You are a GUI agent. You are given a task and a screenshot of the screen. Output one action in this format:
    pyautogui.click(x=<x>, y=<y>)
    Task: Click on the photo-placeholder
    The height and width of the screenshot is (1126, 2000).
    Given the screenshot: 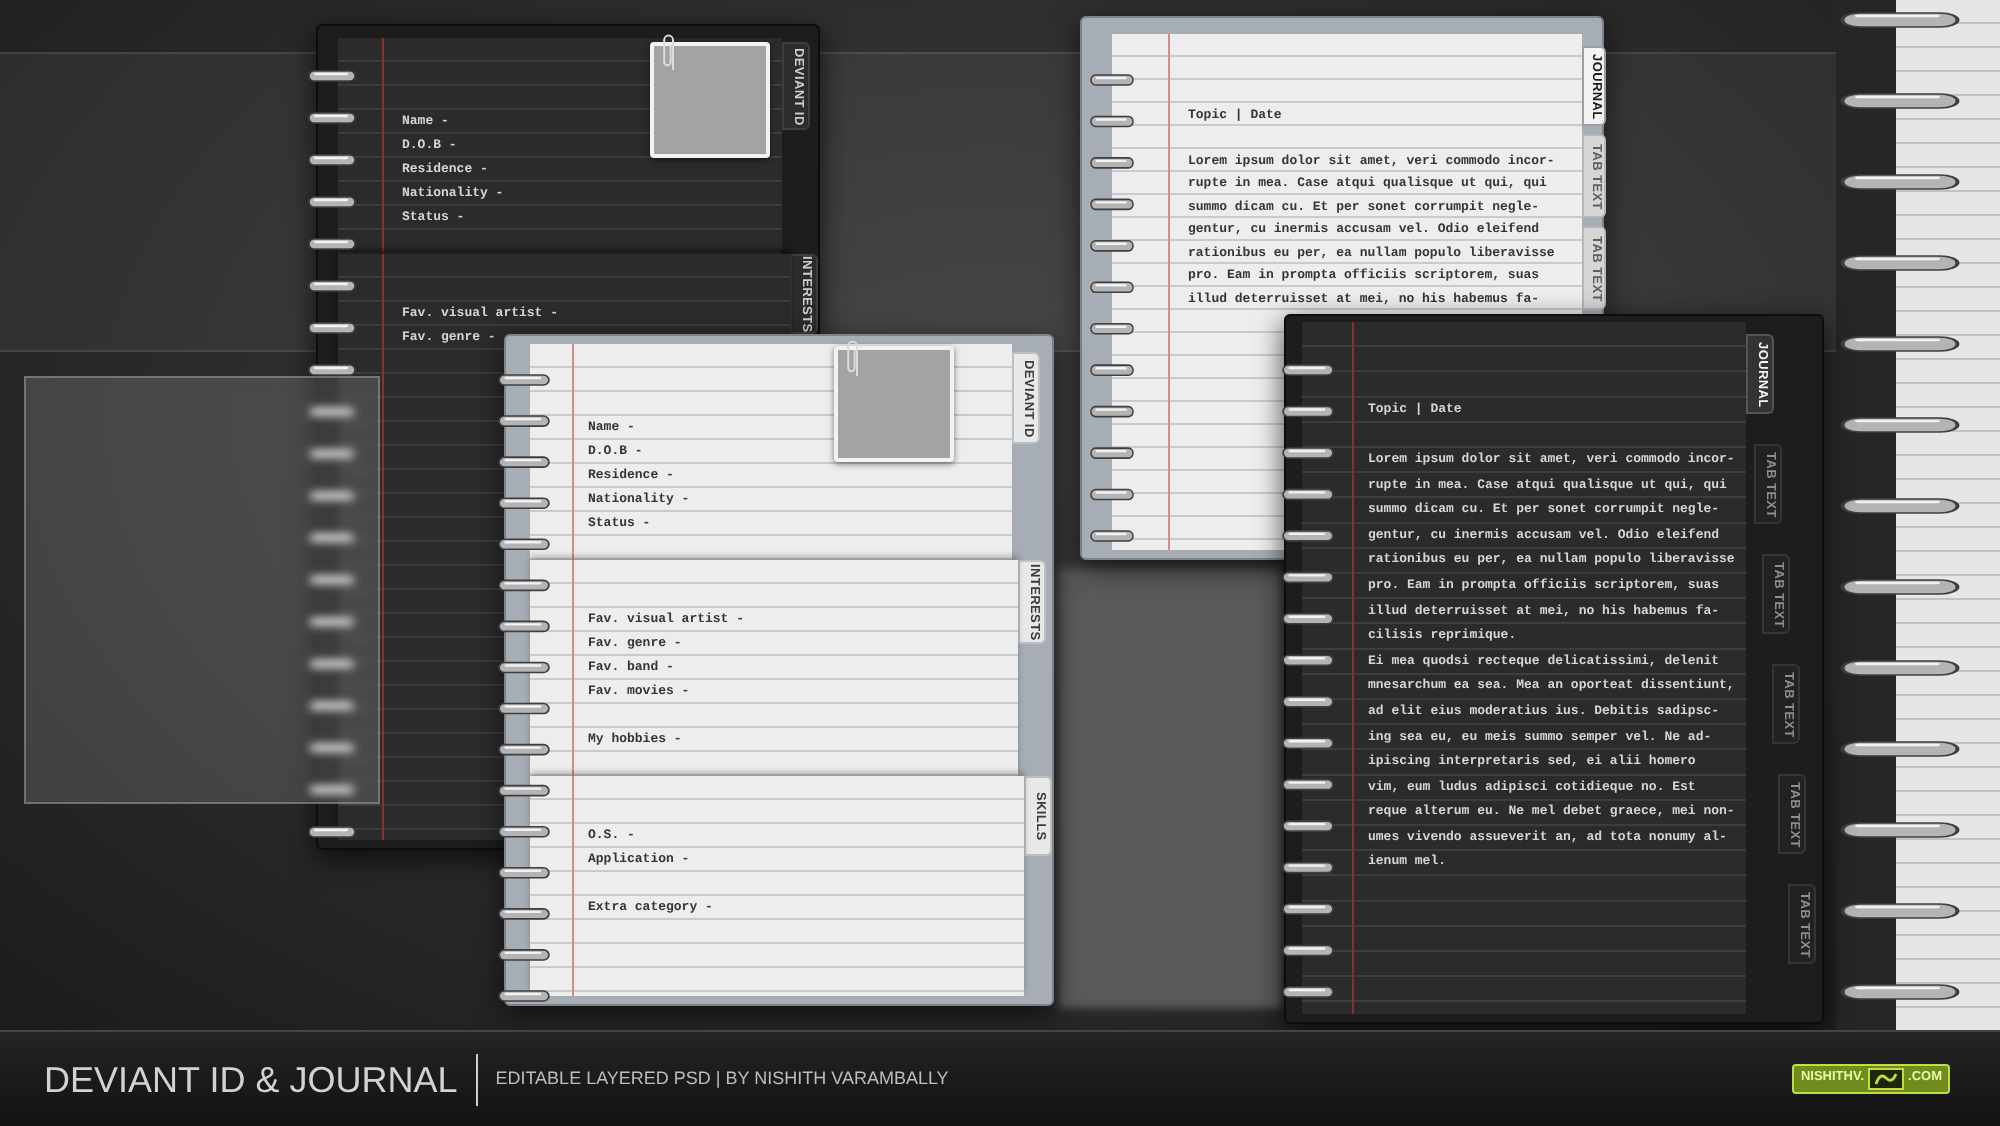 What is the action you would take?
    pyautogui.click(x=710, y=100)
    